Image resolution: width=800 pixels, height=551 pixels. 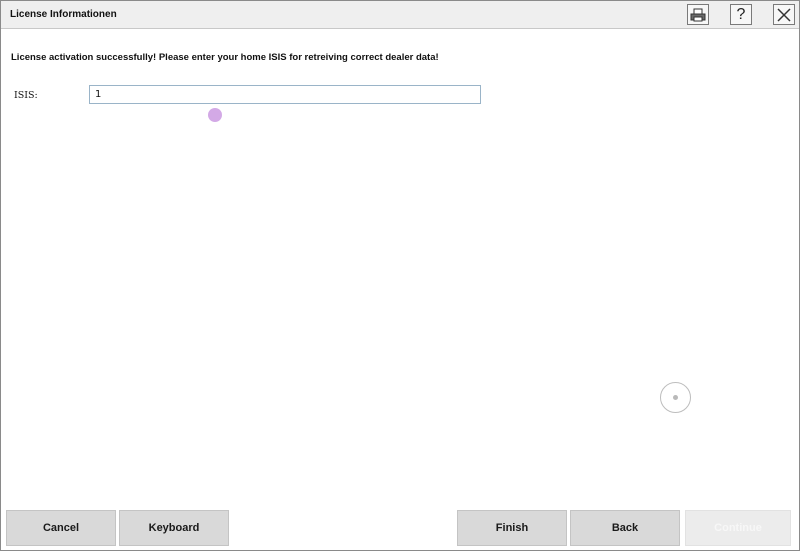 What do you see at coordinates (738, 528) in the screenshot?
I see `continue-button: Continue` at bounding box center [738, 528].